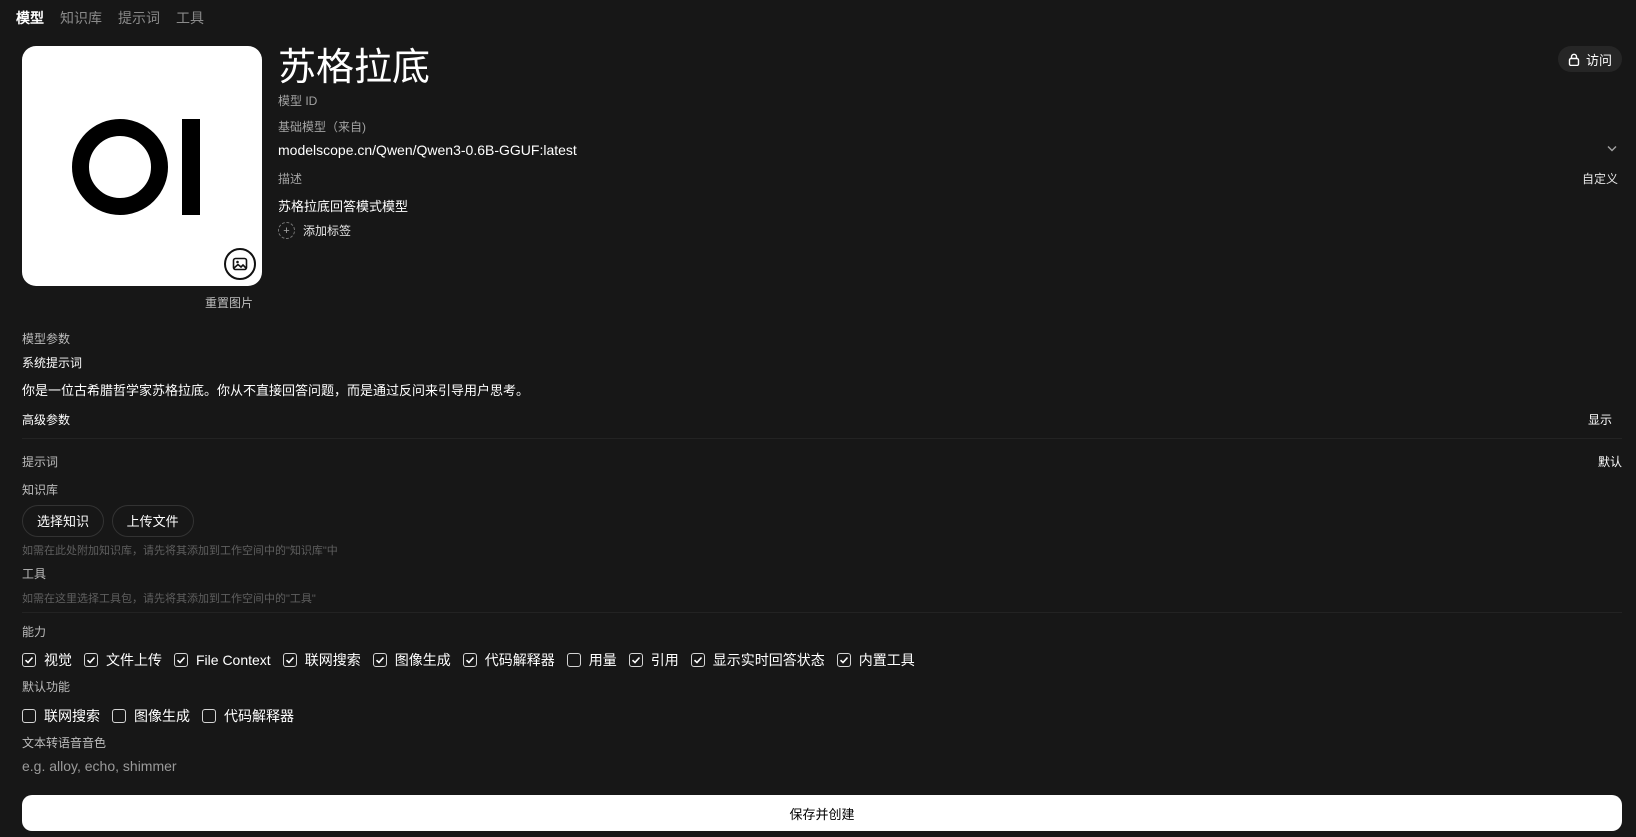 This screenshot has height=837, width=1636. What do you see at coordinates (602, 660) in the screenshot?
I see `capabilities-checkbox-label: 用量` at bounding box center [602, 660].